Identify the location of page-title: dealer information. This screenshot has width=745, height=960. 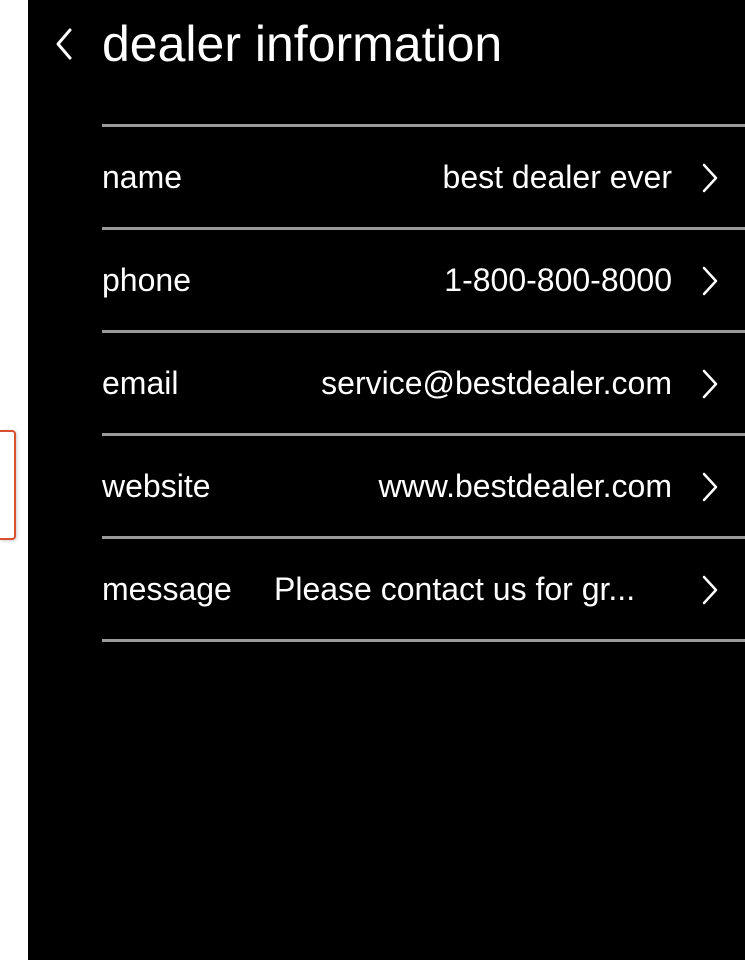
(302, 44).